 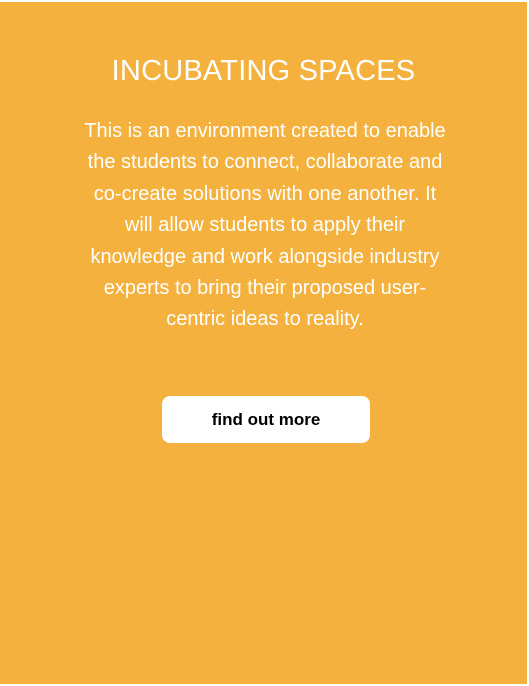 What do you see at coordinates (266, 419) in the screenshot?
I see `find-out-more-button: find out more` at bounding box center [266, 419].